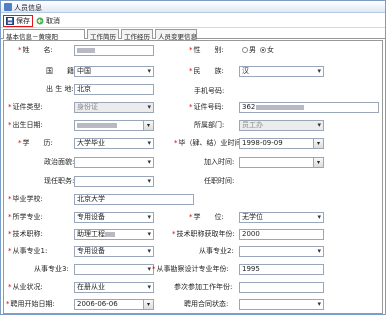 The height and width of the screenshot is (315, 386). What do you see at coordinates (25, 199) in the screenshot?
I see `school-label: *毕业学校:` at bounding box center [25, 199].